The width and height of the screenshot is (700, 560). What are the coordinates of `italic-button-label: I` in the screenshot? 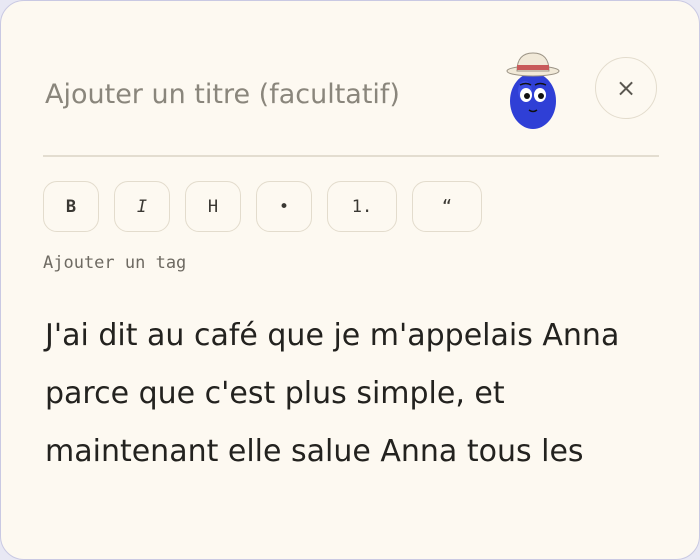 It's located at (142, 206).